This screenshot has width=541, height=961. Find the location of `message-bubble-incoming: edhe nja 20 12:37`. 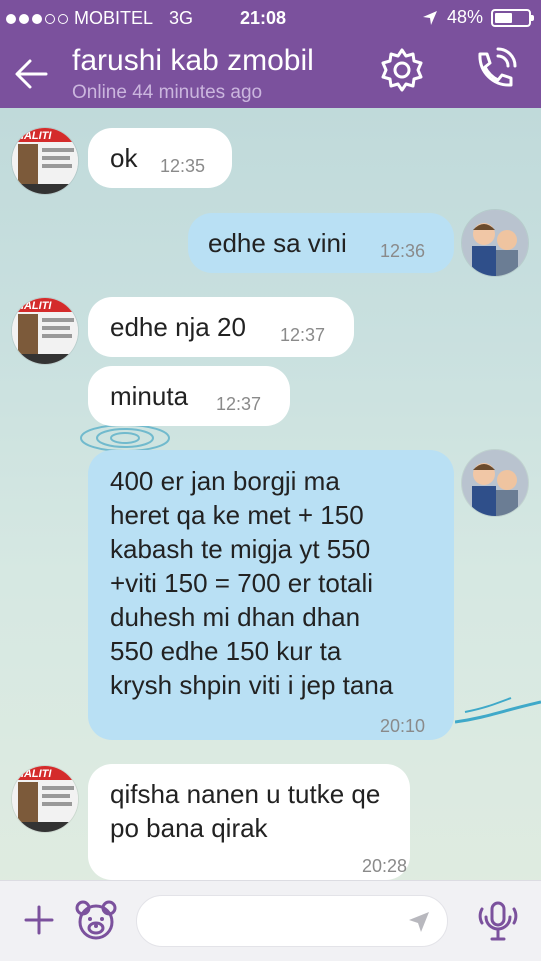

message-bubble-incoming: edhe nja 20 12:37 is located at coordinates (221, 327).